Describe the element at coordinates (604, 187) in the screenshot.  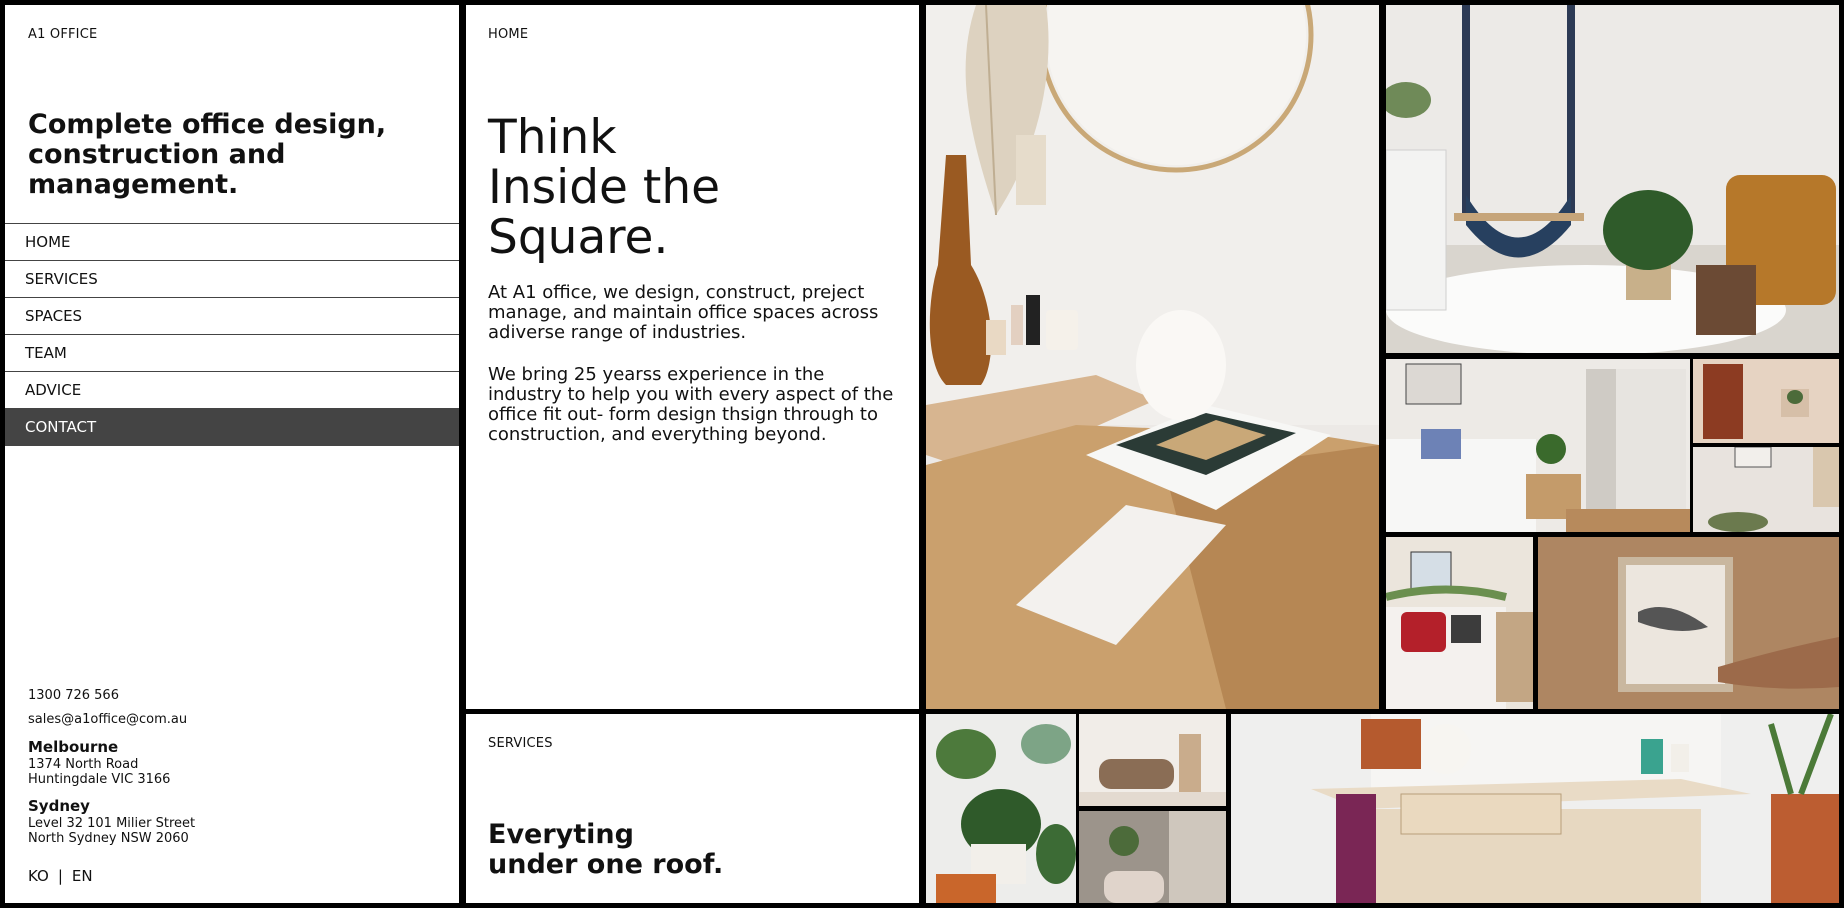
I see `hero-headline-line: Inside the` at that location.